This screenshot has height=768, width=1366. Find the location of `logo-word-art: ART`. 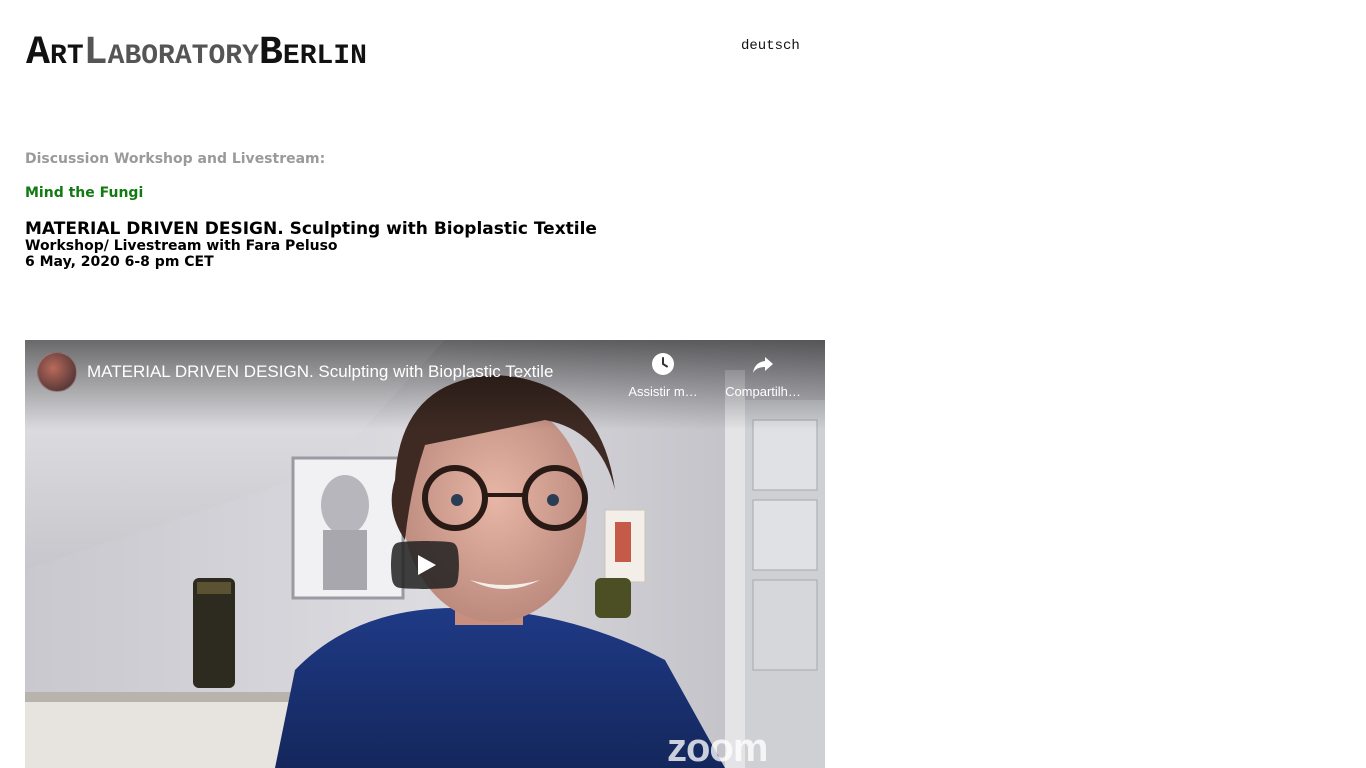

logo-word-art: ART is located at coordinates (55, 54).